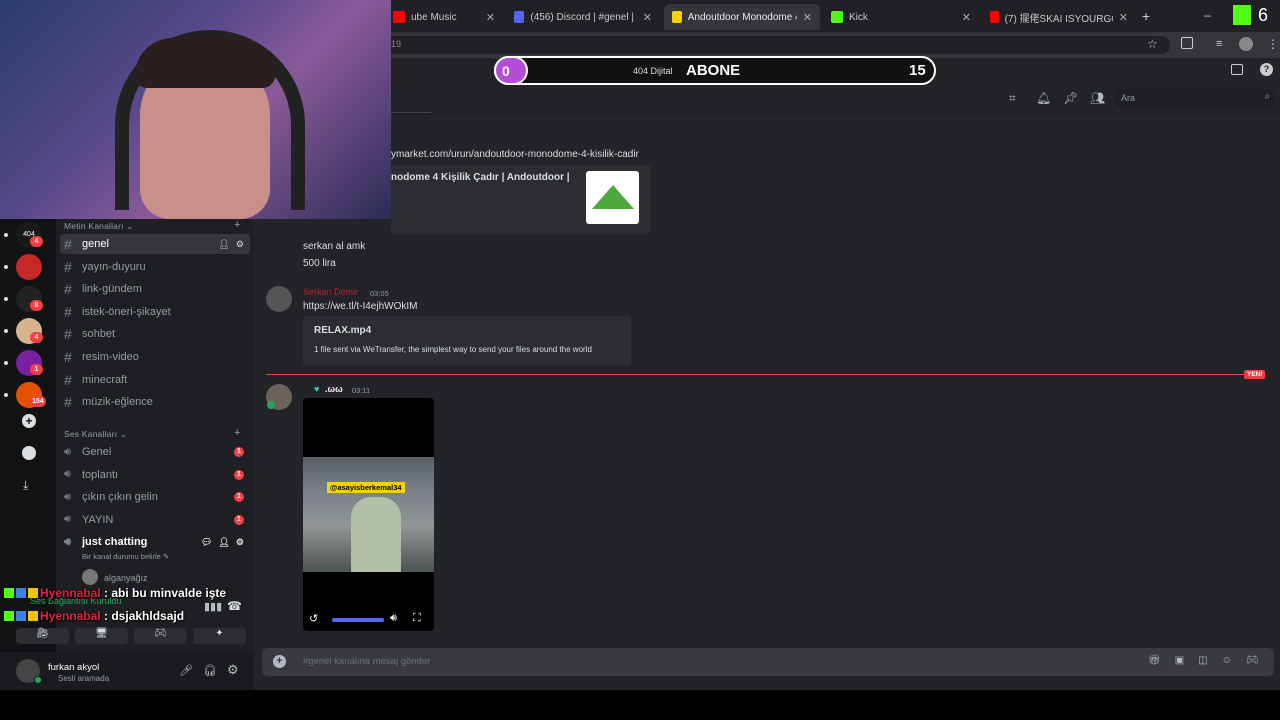 Image resolution: width=1280 pixels, height=720 pixels. Describe the element at coordinates (368, 514) in the screenshot. I see `video-player: @asayisberkemal34 ↺ 🔊︎ ⛶` at that location.